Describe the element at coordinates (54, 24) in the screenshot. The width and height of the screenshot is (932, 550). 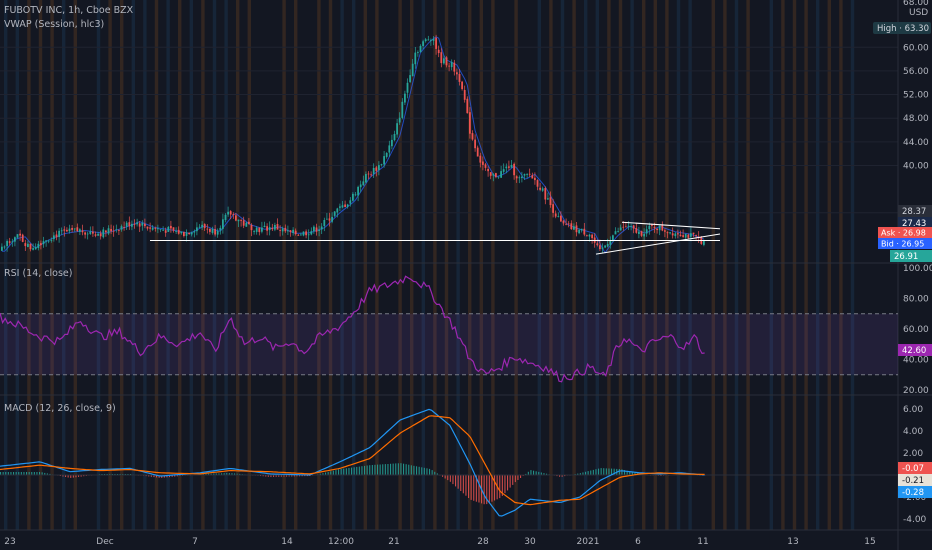
I see `vwap-legend: VWAP (Session, hlc3)` at that location.